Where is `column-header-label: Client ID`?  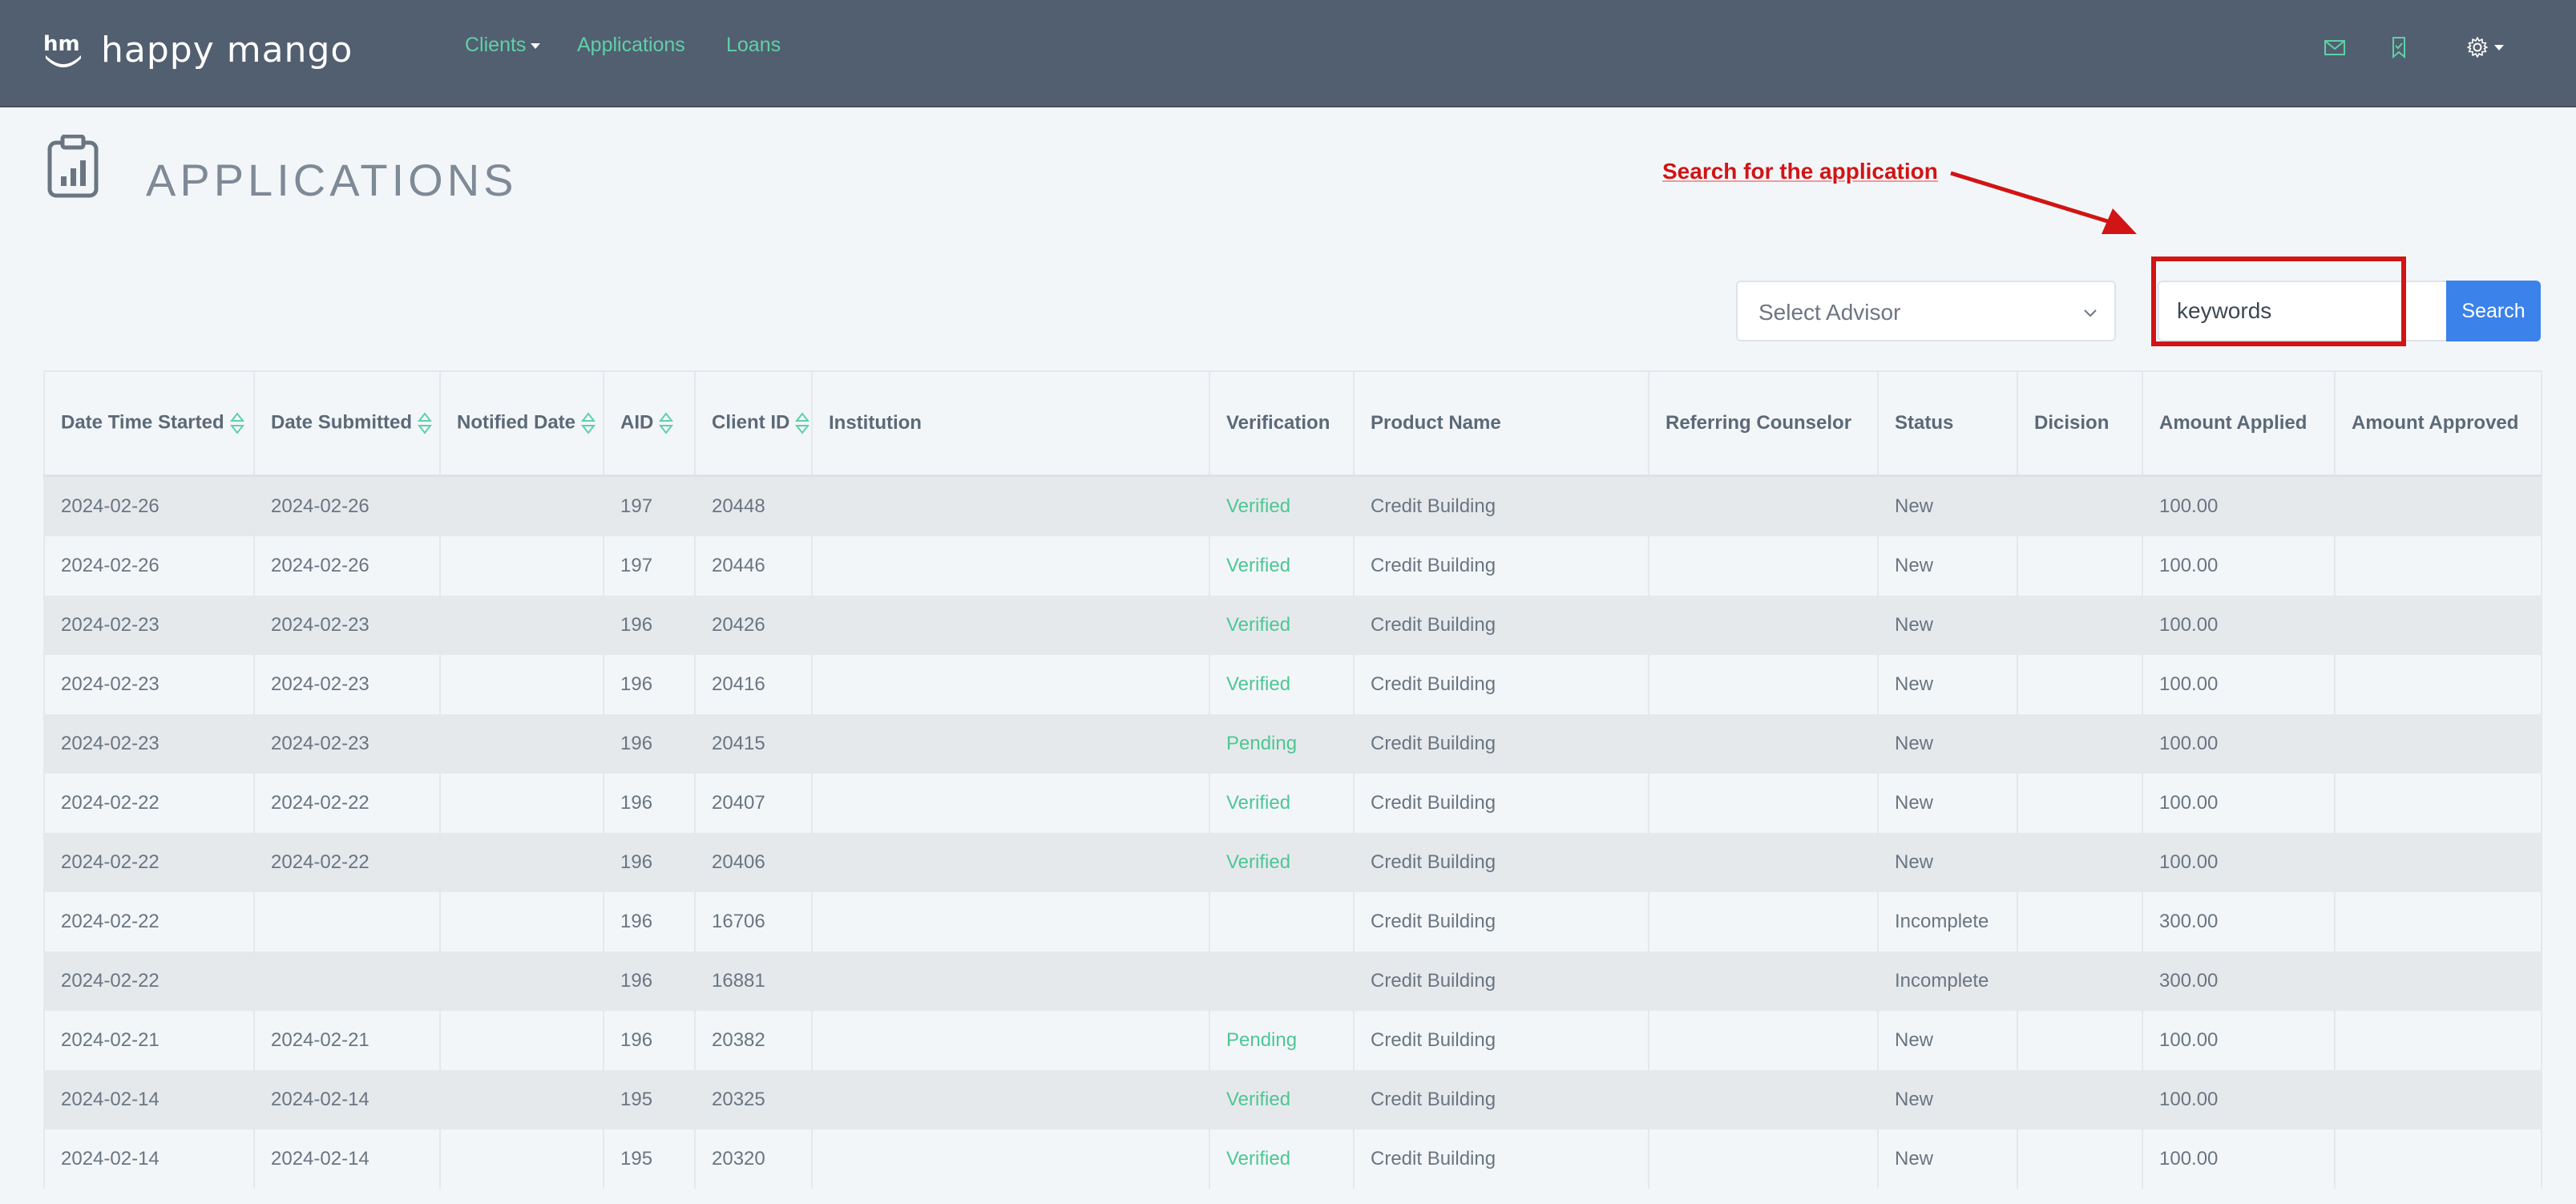
column-header-label: Client ID is located at coordinates (751, 422).